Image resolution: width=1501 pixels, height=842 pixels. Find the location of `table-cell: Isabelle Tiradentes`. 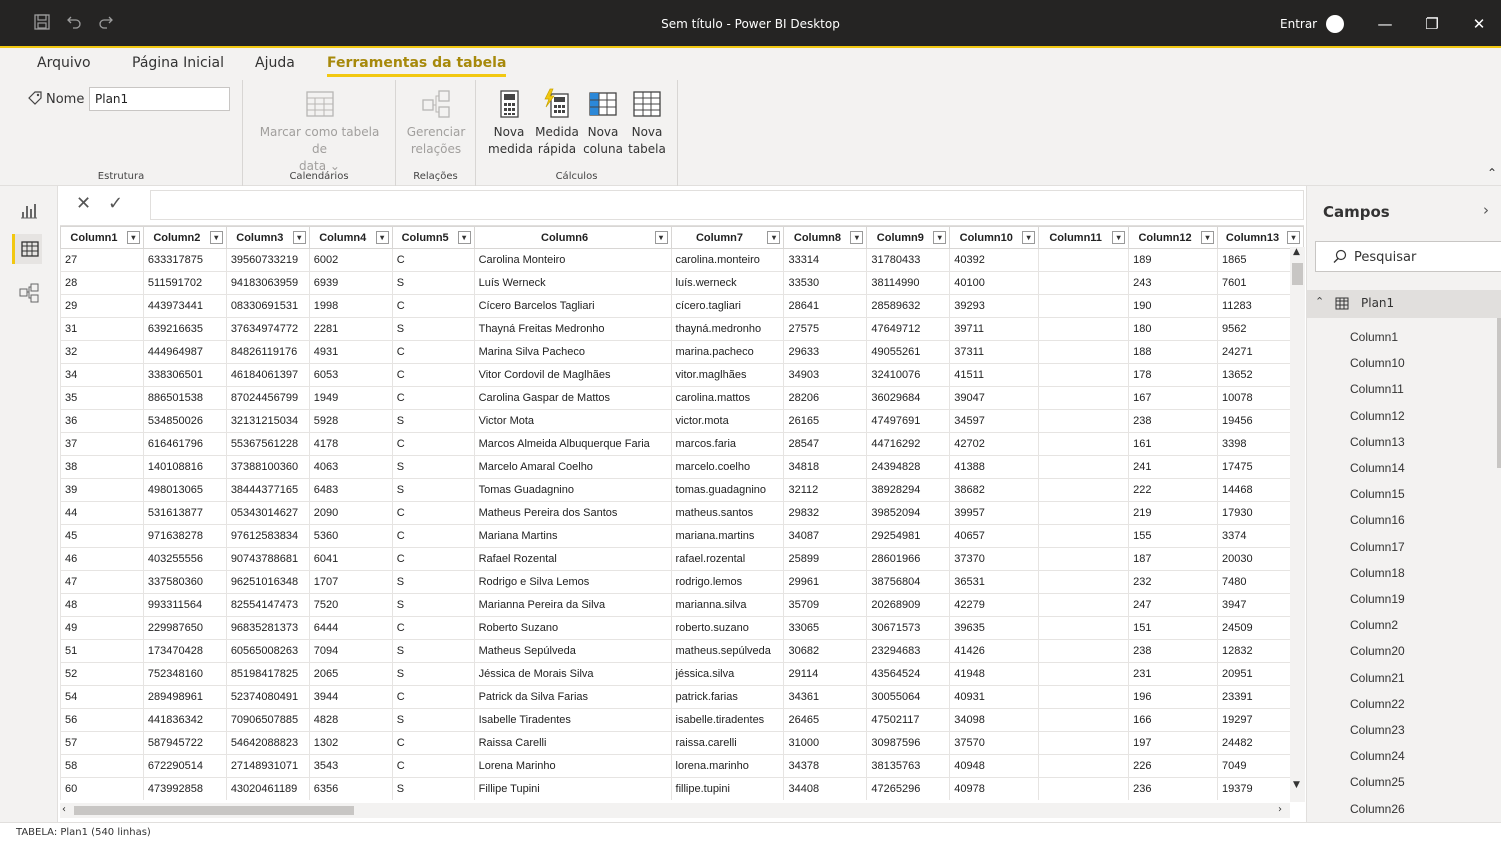

table-cell: Isabelle Tiradentes is located at coordinates (572, 720).